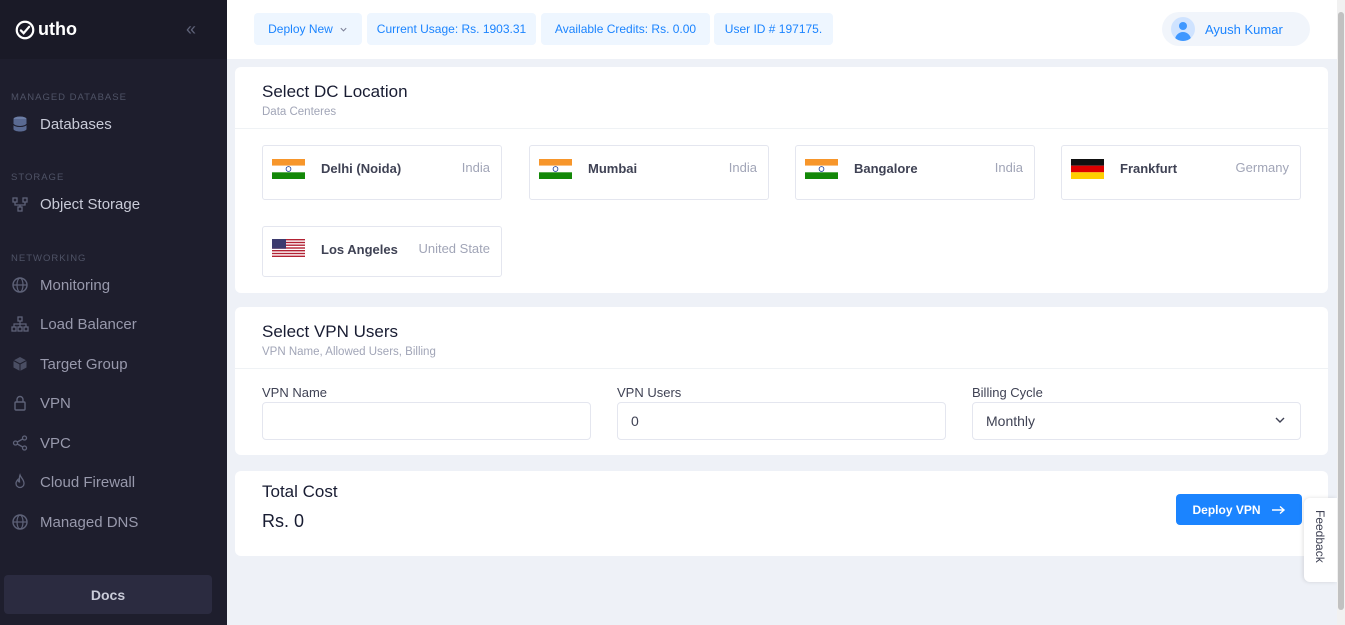  I want to click on sidebar-item-label: Databases, so click(76, 124).